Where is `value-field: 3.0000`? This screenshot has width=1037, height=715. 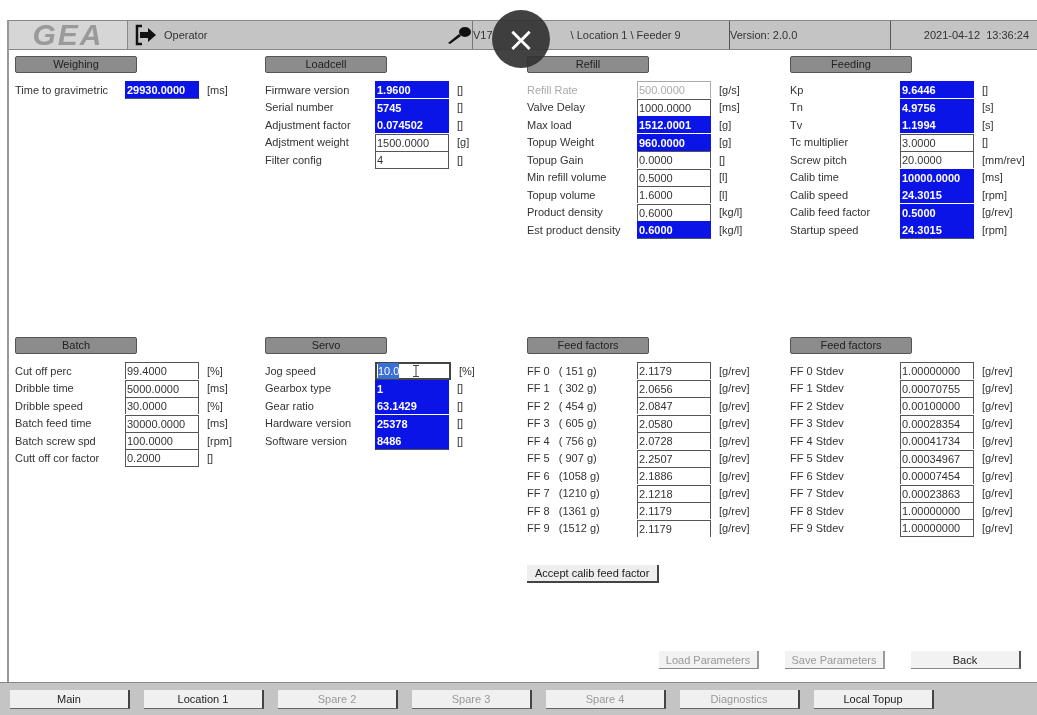 value-field: 3.0000 is located at coordinates (937, 142).